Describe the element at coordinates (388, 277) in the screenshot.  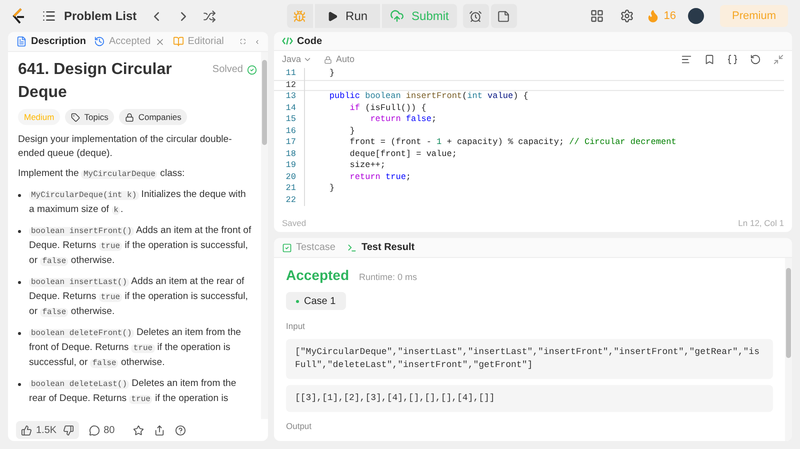
I see `runtime-text: Runtime: 0 ms` at that location.